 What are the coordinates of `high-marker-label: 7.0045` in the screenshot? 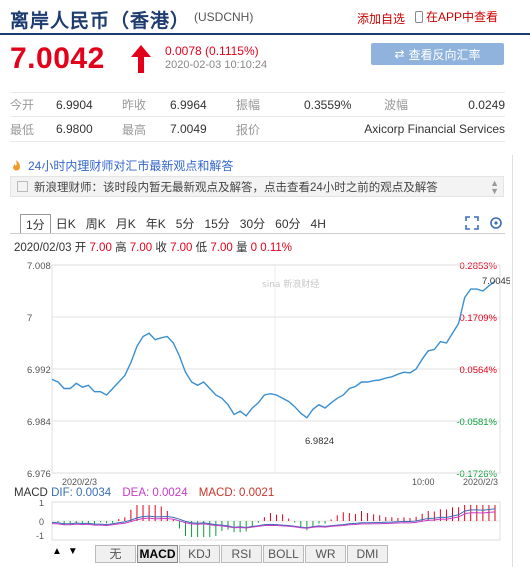 It's located at (496, 281).